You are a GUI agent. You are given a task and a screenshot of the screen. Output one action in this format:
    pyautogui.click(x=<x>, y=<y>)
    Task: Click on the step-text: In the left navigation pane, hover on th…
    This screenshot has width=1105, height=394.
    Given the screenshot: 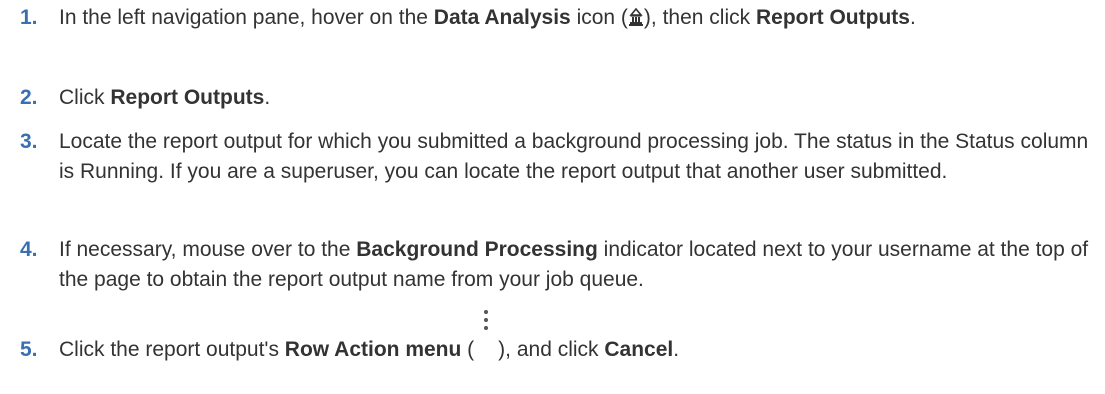 What is the action you would take?
    pyautogui.click(x=574, y=19)
    